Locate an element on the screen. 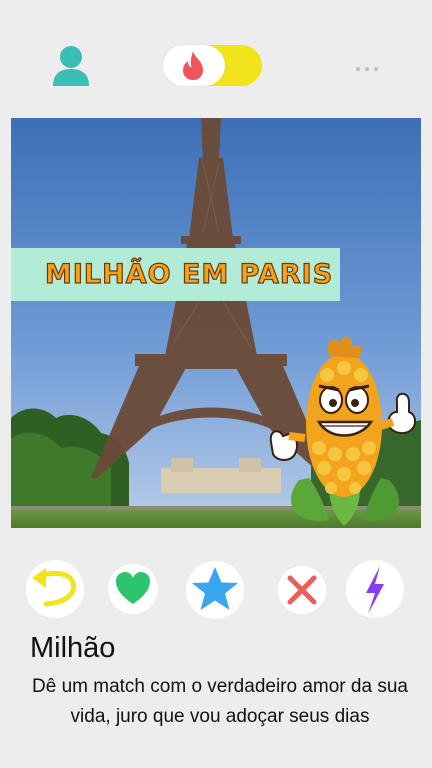  more-options-button is located at coordinates (367, 68).